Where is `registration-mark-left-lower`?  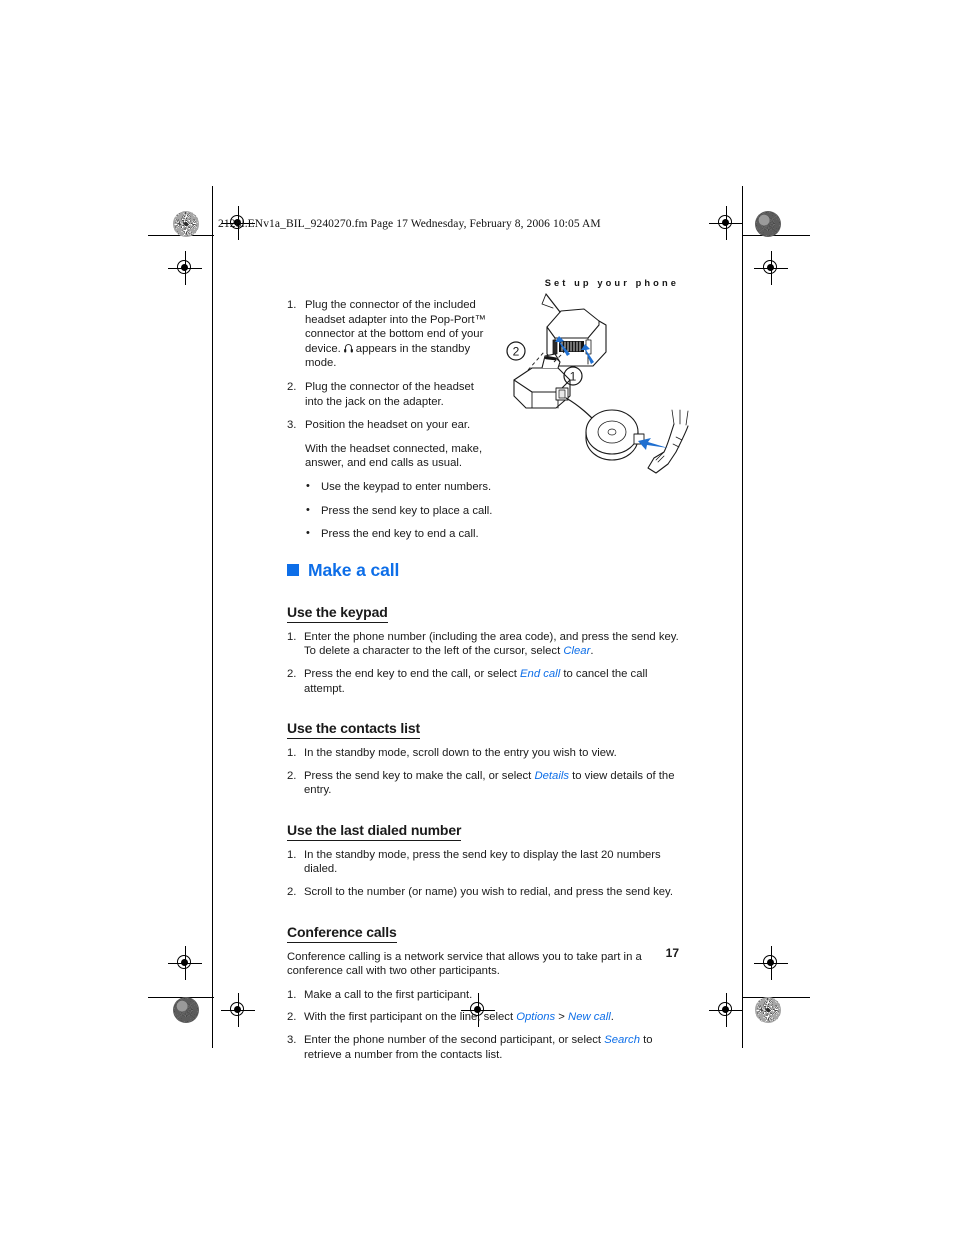
registration-mark-left-lower is located at coordinates (185, 963).